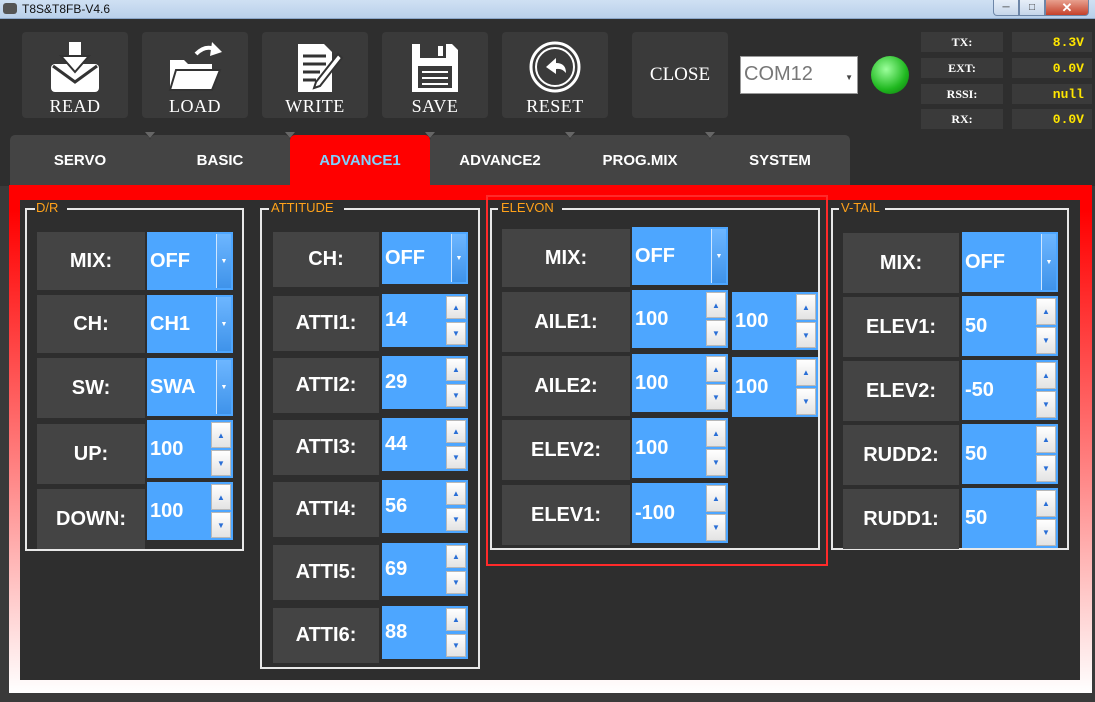 Image resolution: width=1095 pixels, height=702 pixels. I want to click on aile2-stepper: 100 ▲ ▼, so click(680, 383).